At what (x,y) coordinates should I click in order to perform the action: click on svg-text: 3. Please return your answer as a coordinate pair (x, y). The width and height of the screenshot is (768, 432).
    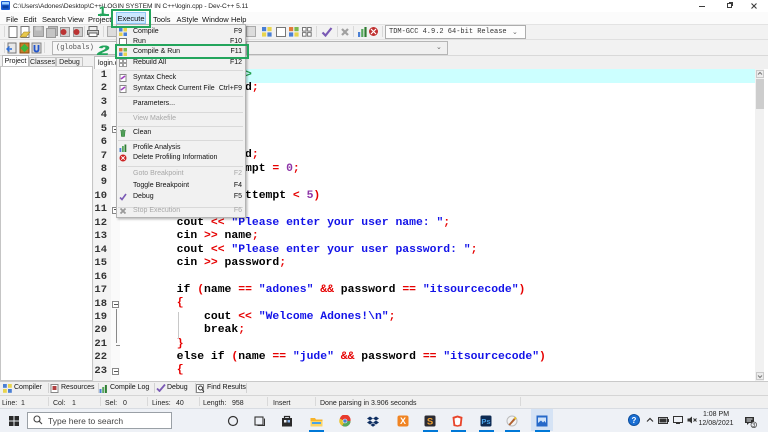
    Looking at the image, I should click on (753, 425).